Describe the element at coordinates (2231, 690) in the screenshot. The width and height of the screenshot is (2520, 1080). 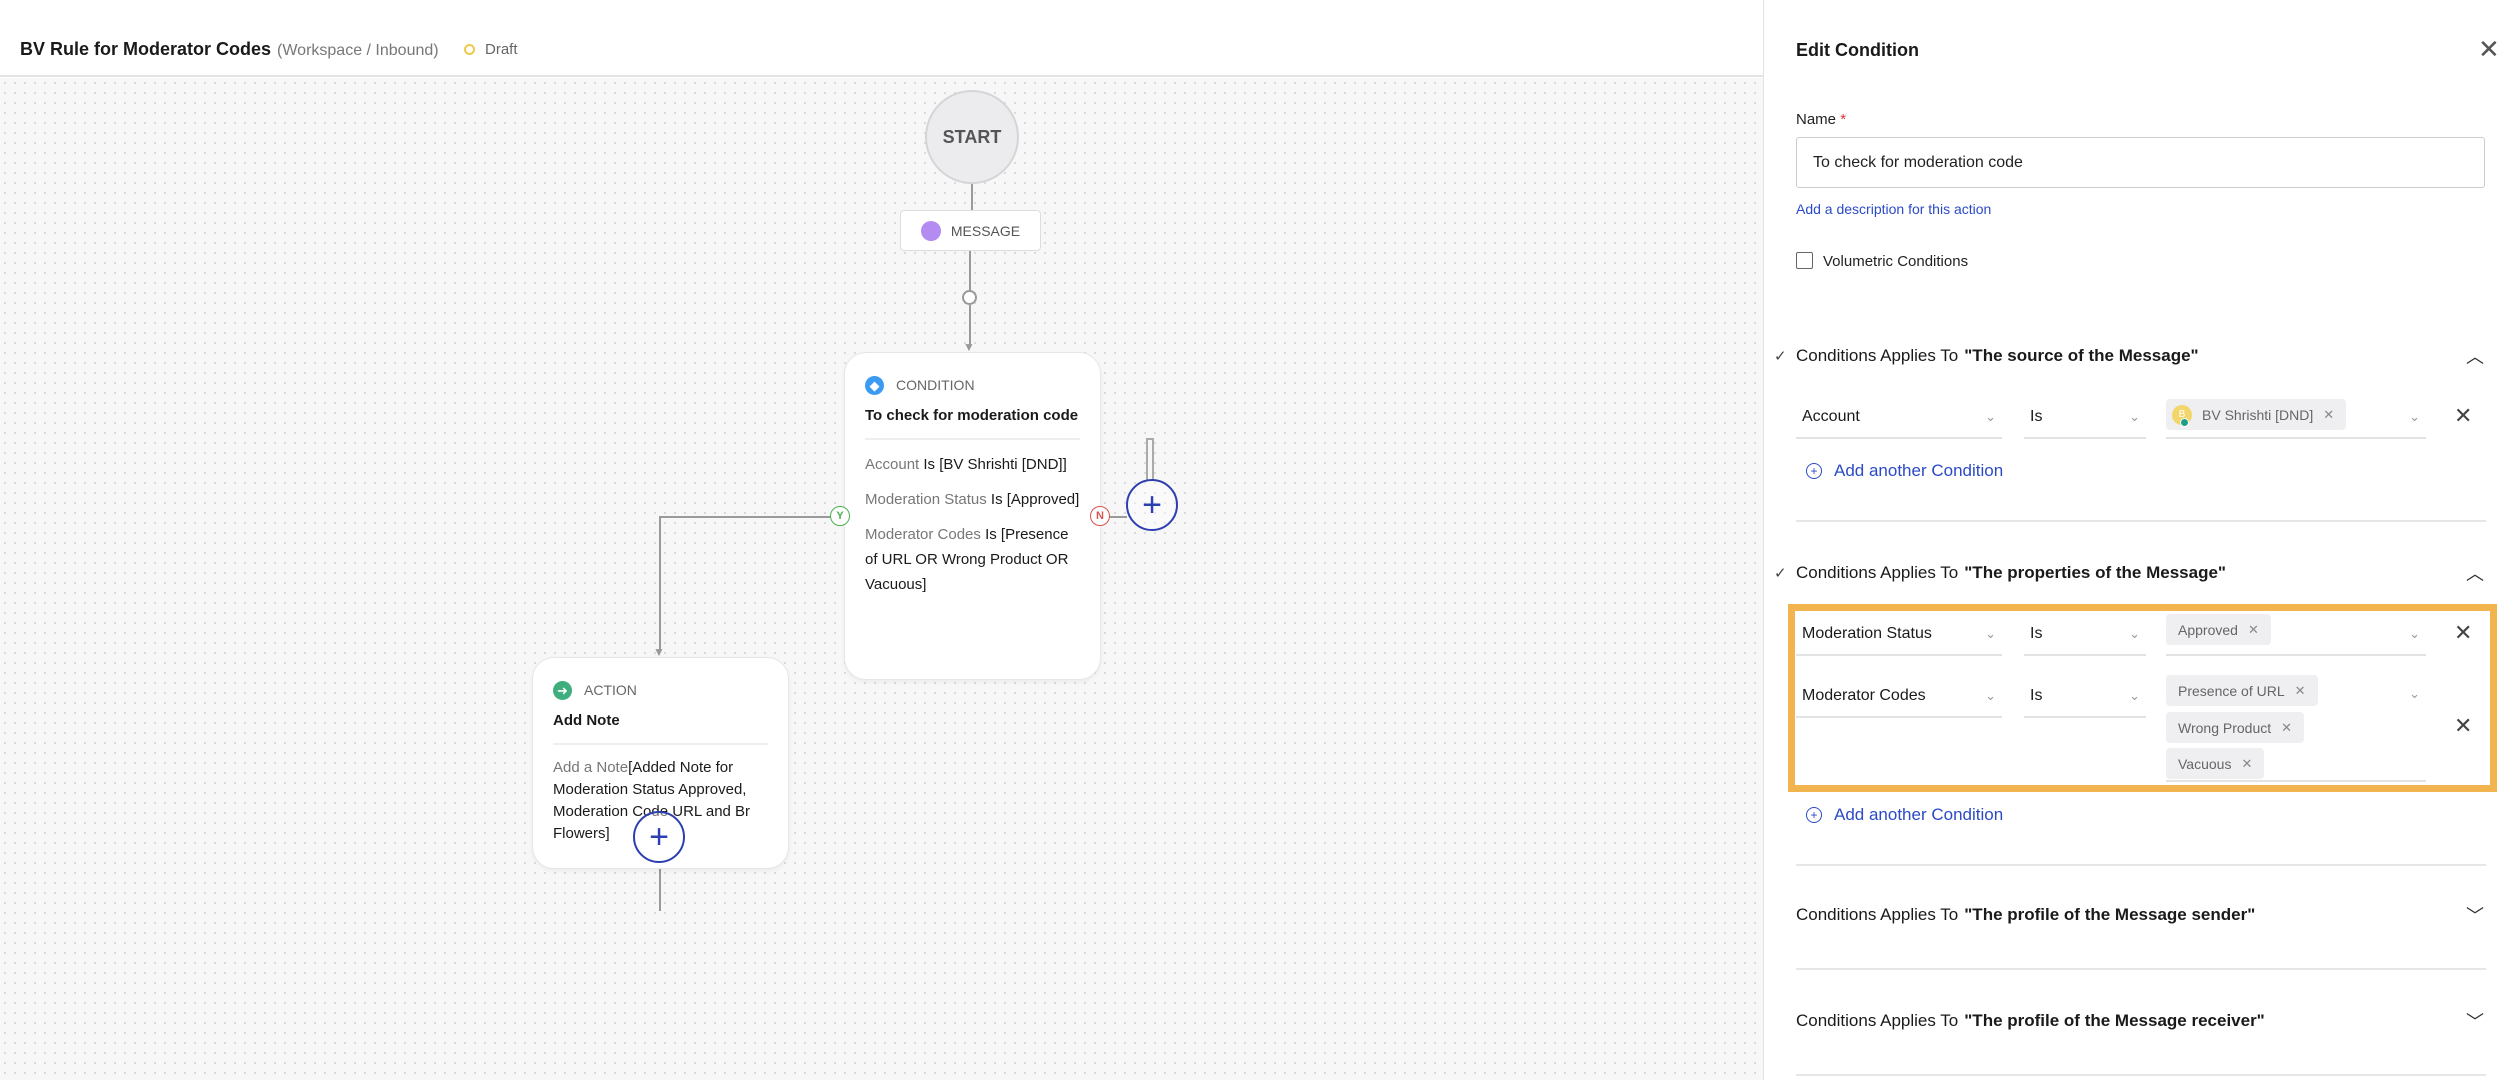
I see `chip-label: Presence of URL` at that location.